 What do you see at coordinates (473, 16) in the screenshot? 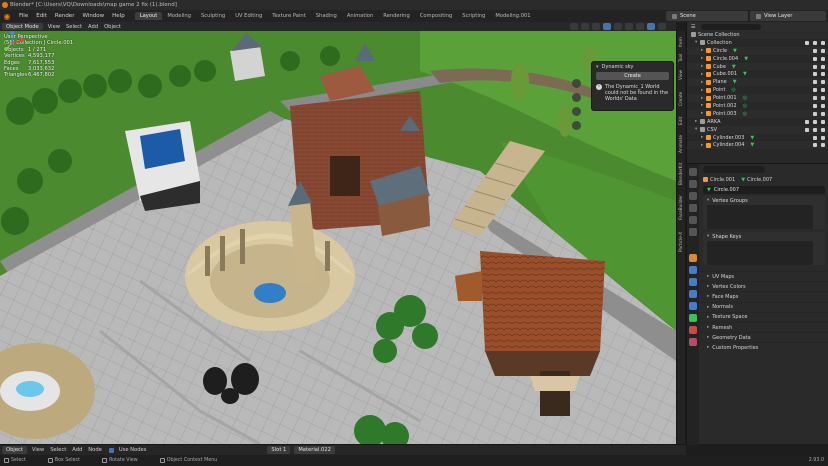
I see `tab-scripting: Scripting` at bounding box center [473, 16].